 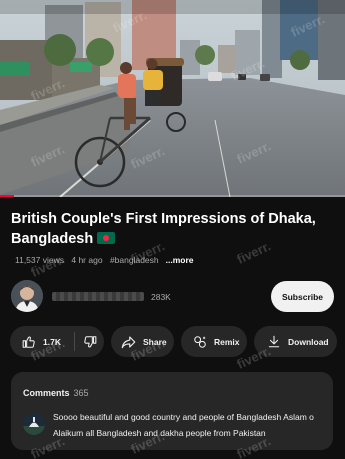 I want to click on like-button: 1.7K, so click(x=42, y=341).